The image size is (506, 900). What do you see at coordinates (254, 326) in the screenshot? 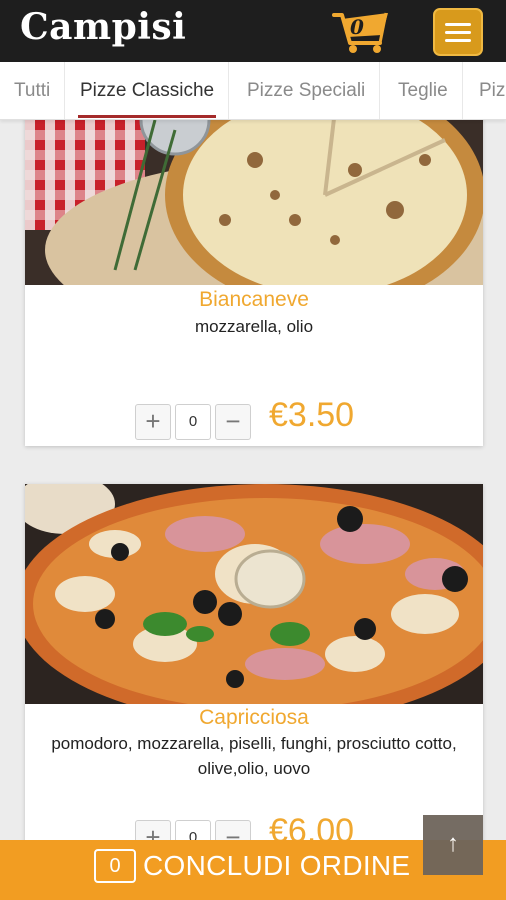
I see `product-description: mozzarella, olio` at bounding box center [254, 326].